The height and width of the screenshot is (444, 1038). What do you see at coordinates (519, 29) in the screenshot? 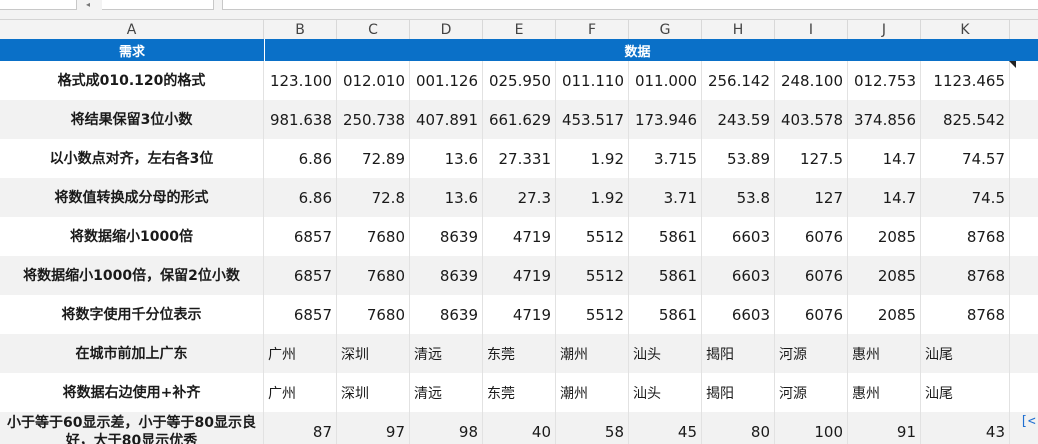
I see `column-header-e: E` at bounding box center [519, 29].